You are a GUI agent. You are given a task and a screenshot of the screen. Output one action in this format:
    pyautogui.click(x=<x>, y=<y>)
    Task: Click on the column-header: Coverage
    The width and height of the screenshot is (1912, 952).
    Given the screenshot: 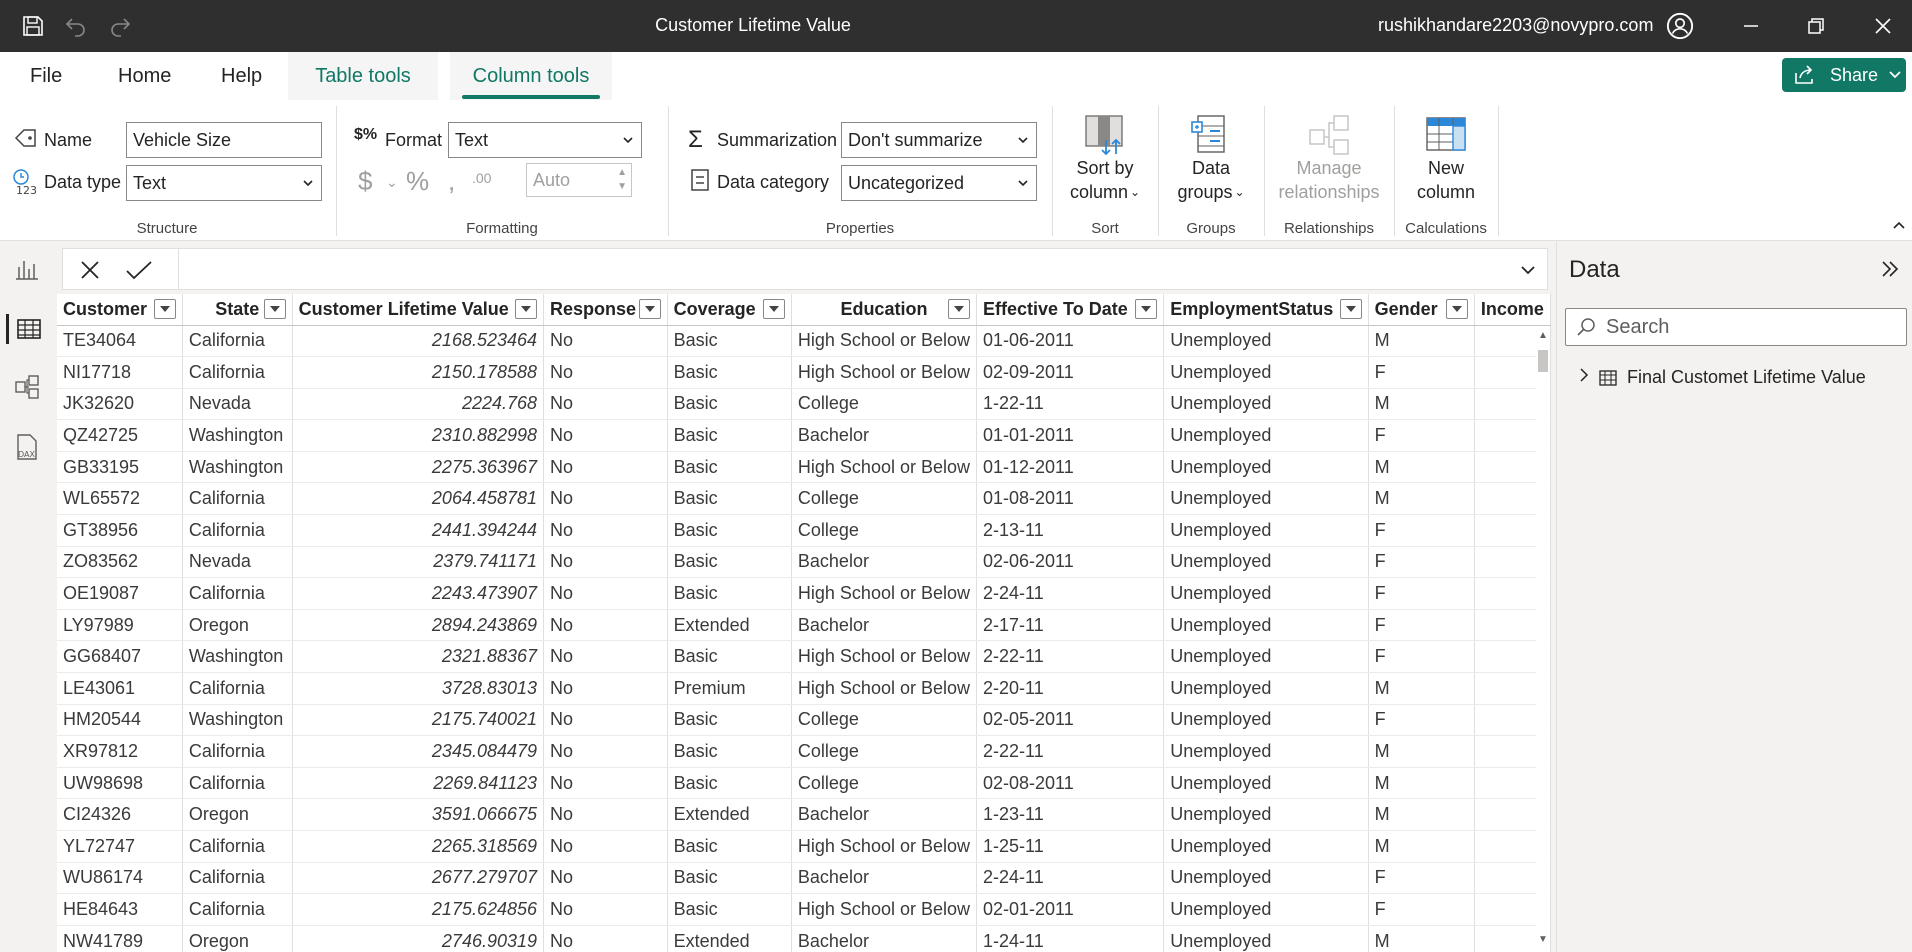 What is the action you would take?
    pyautogui.click(x=729, y=310)
    